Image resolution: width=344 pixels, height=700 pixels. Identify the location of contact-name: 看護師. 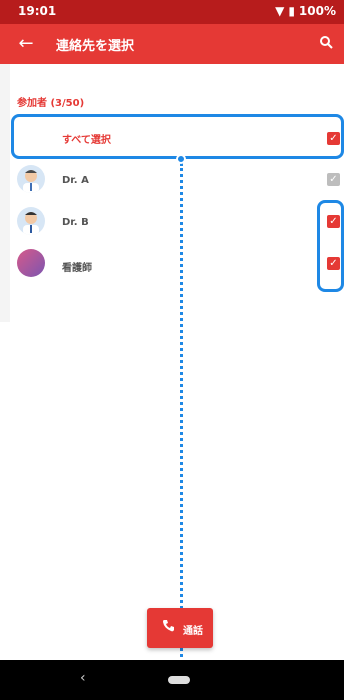
(77, 268).